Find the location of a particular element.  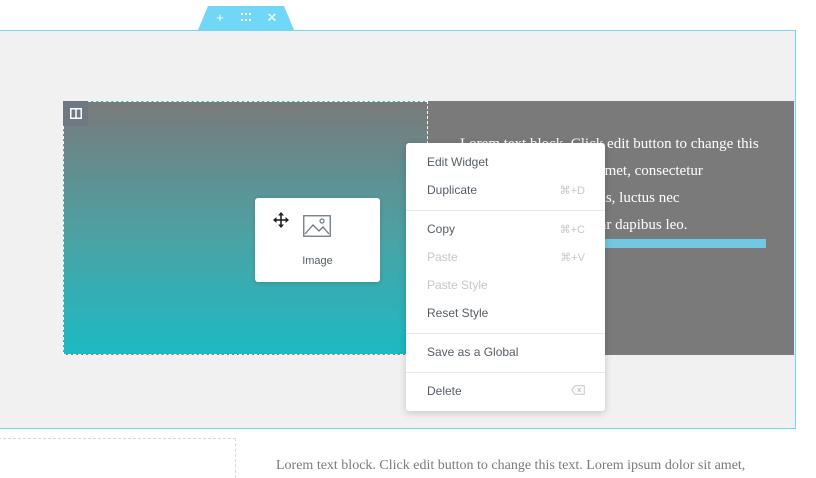

shortcut-label: ⌘+C is located at coordinates (572, 229).